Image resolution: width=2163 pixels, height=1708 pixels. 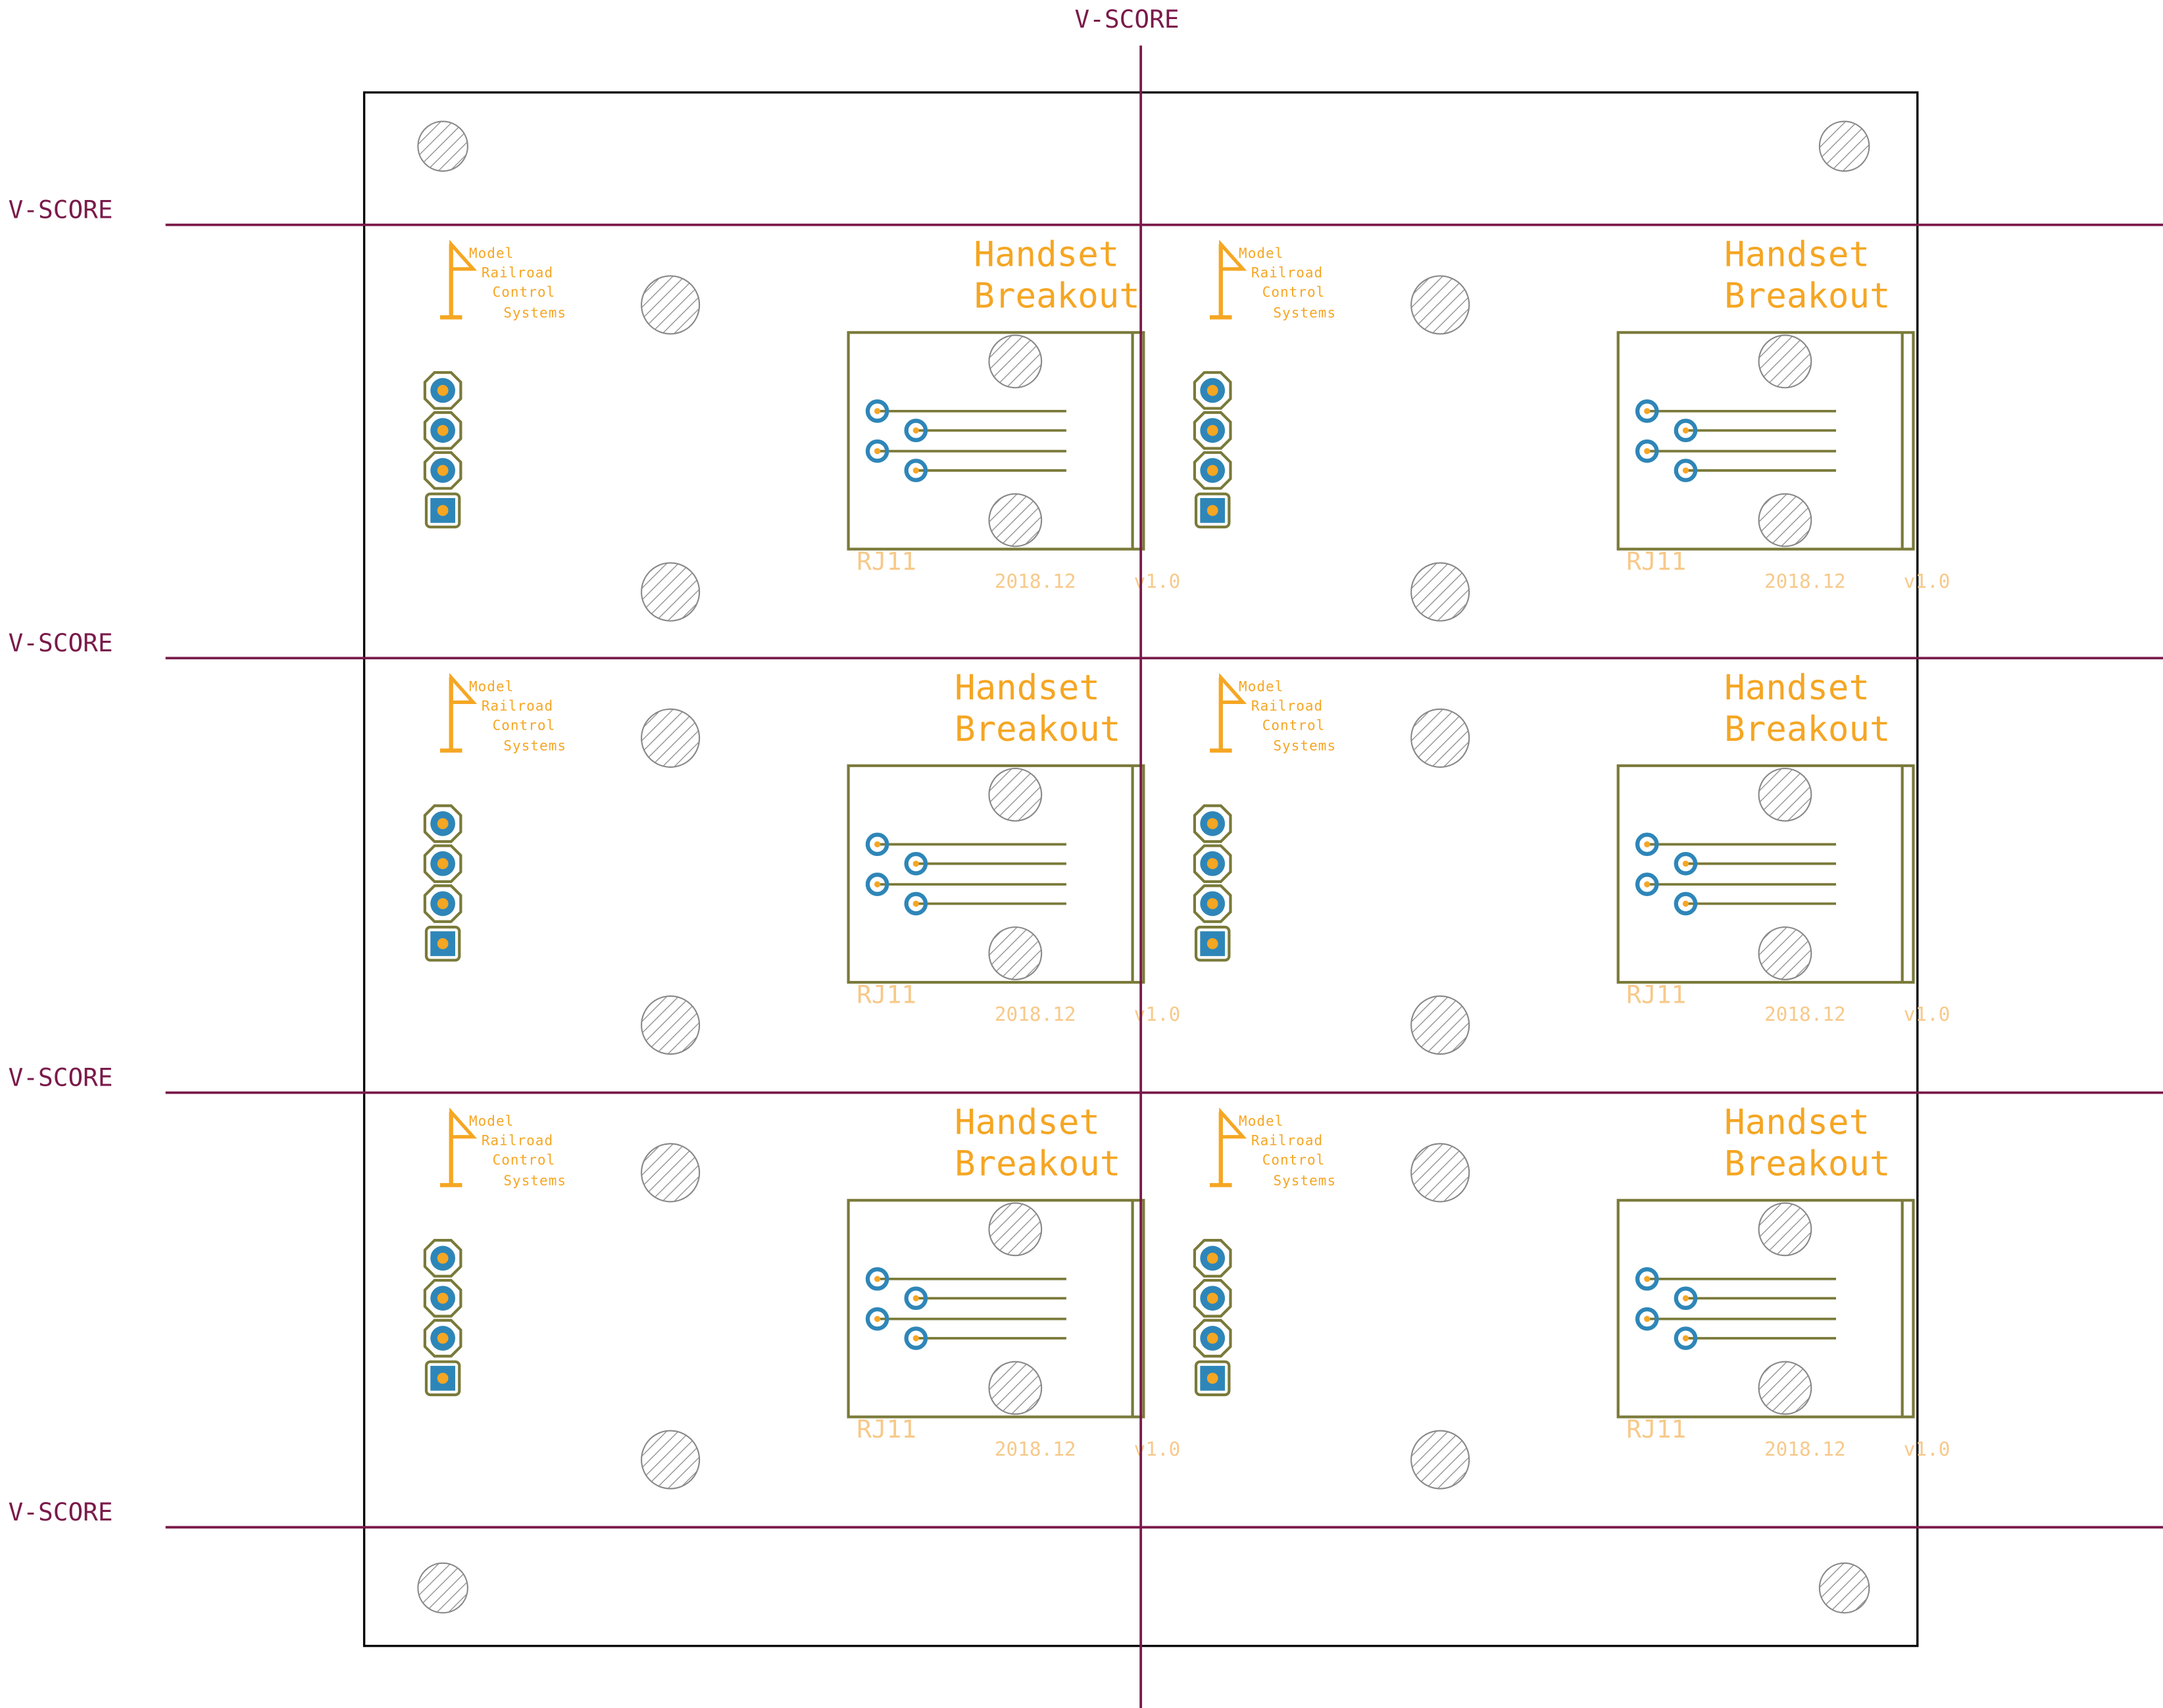 What do you see at coordinates (1927, 581) in the screenshot?
I see `board-version: v1.0` at bounding box center [1927, 581].